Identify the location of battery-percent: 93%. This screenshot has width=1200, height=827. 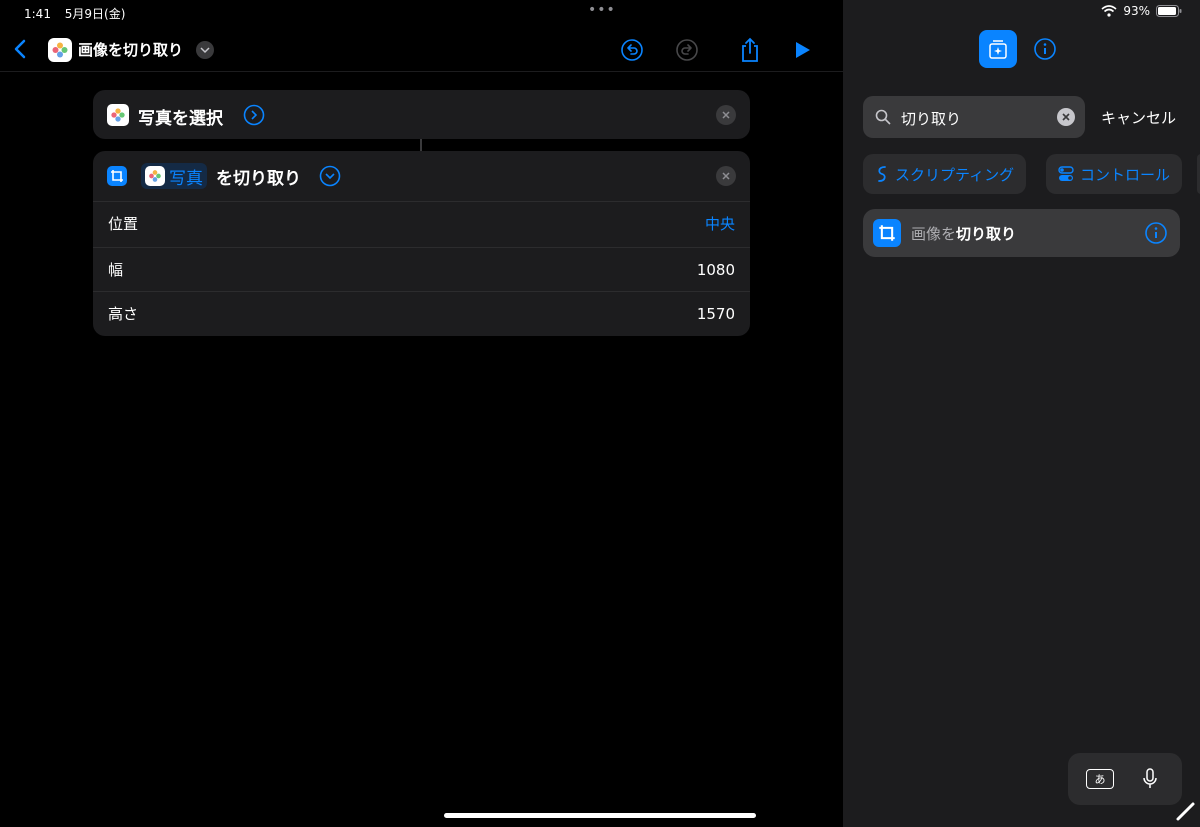
(1136, 11).